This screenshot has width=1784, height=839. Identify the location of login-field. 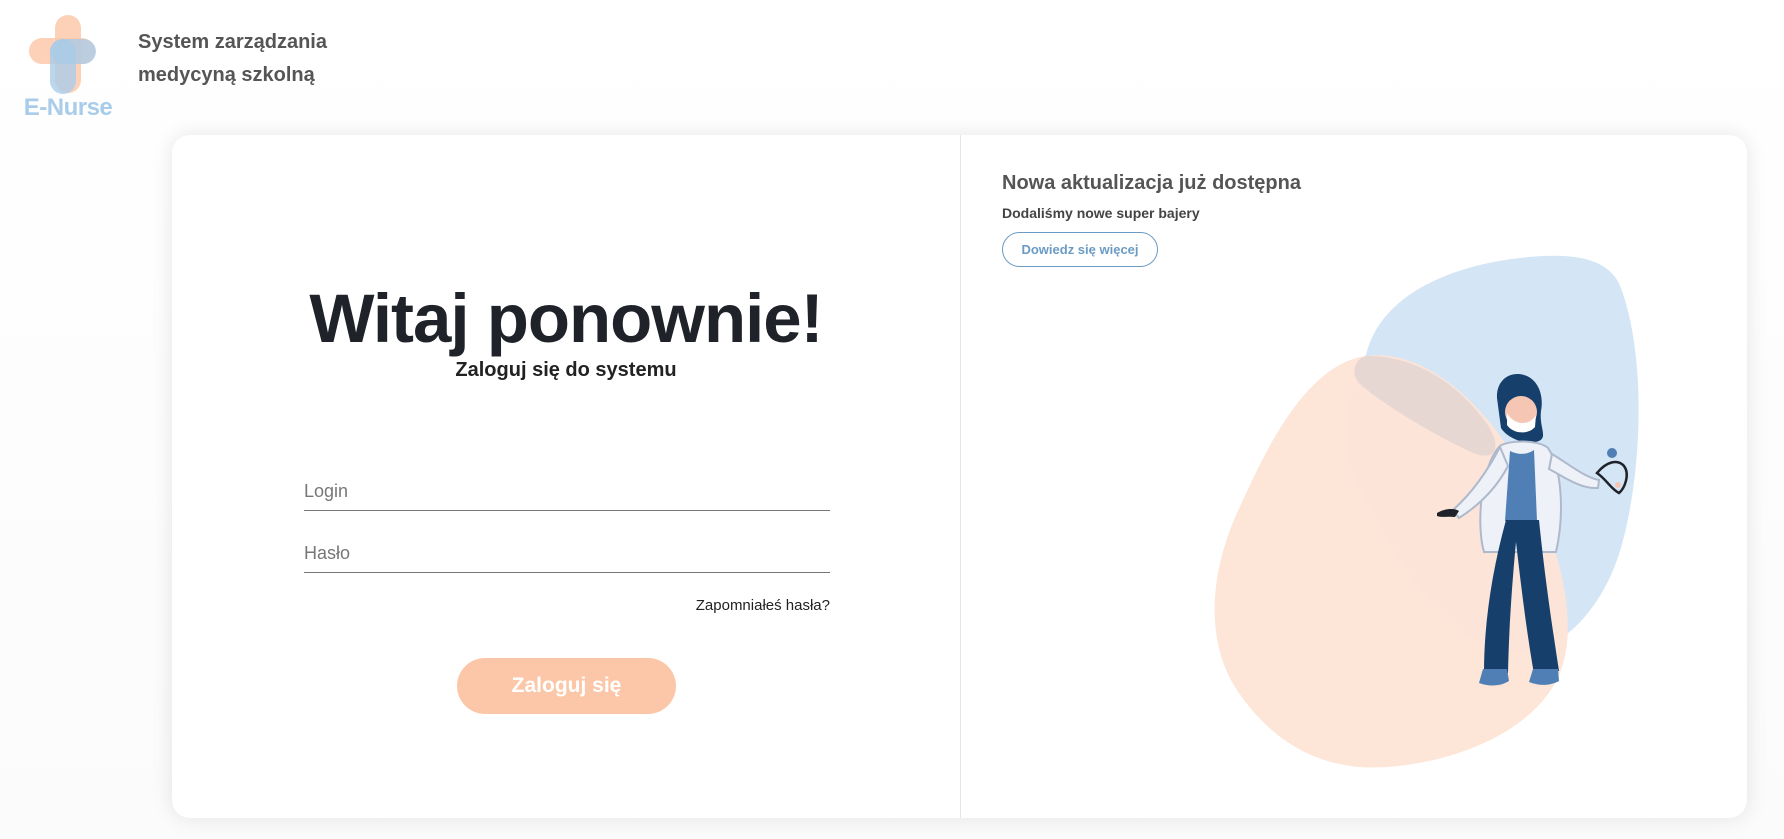
(567, 491).